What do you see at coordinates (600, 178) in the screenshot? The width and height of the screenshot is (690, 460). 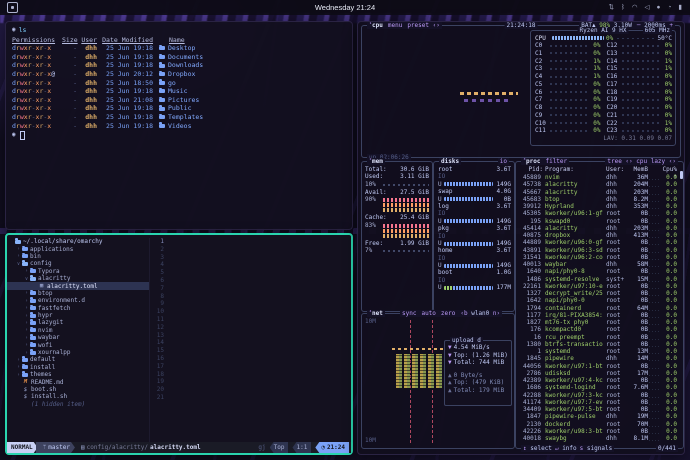 I see `process-row: 45889 nvim dhh 36M 0.0` at bounding box center [600, 178].